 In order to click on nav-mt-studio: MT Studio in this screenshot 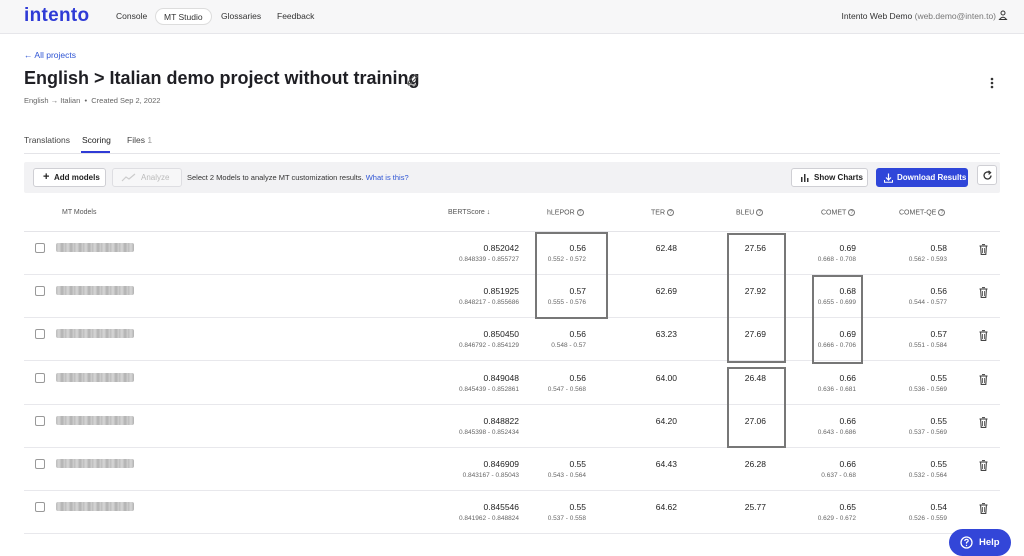, I will do `click(183, 16)`.